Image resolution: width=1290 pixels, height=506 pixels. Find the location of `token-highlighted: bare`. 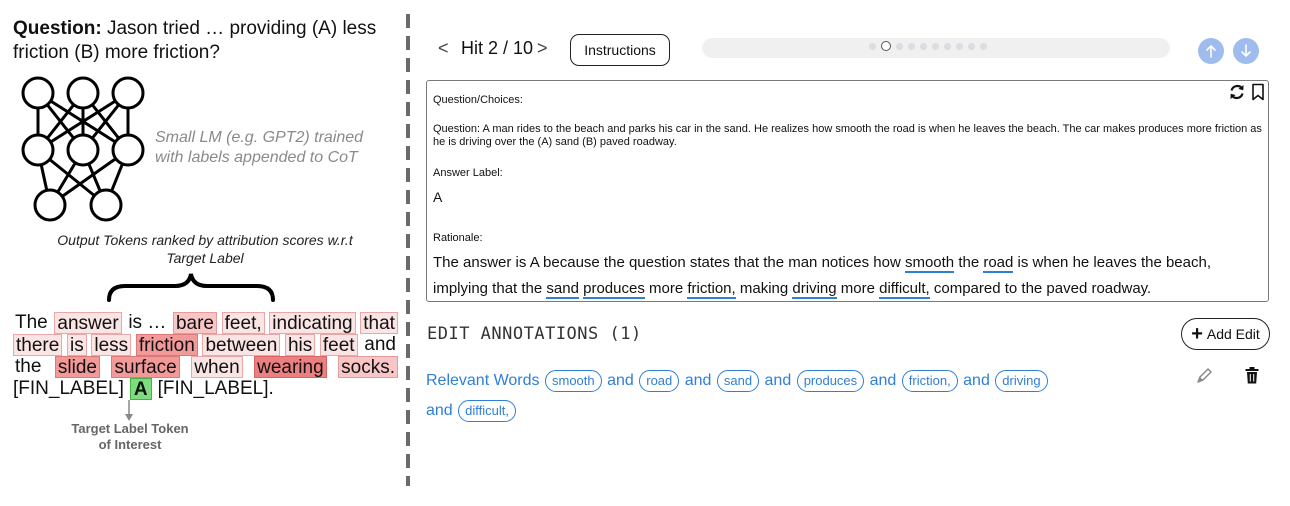

token-highlighted: bare is located at coordinates (194, 323).